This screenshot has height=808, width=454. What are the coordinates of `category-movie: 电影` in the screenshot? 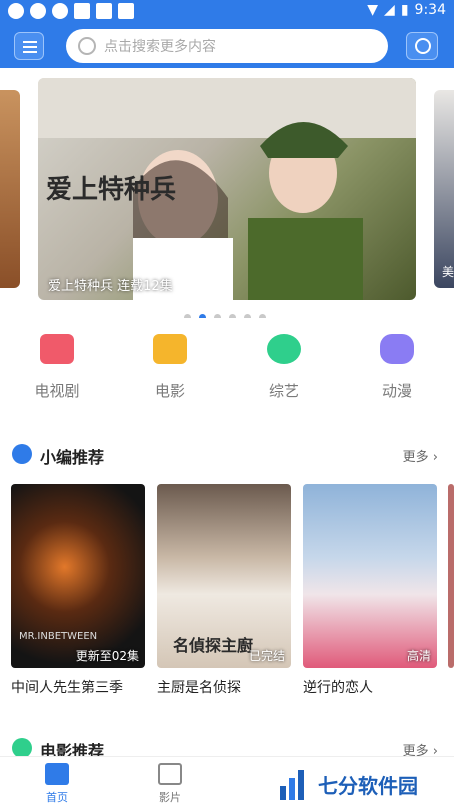 It's located at (170, 367).